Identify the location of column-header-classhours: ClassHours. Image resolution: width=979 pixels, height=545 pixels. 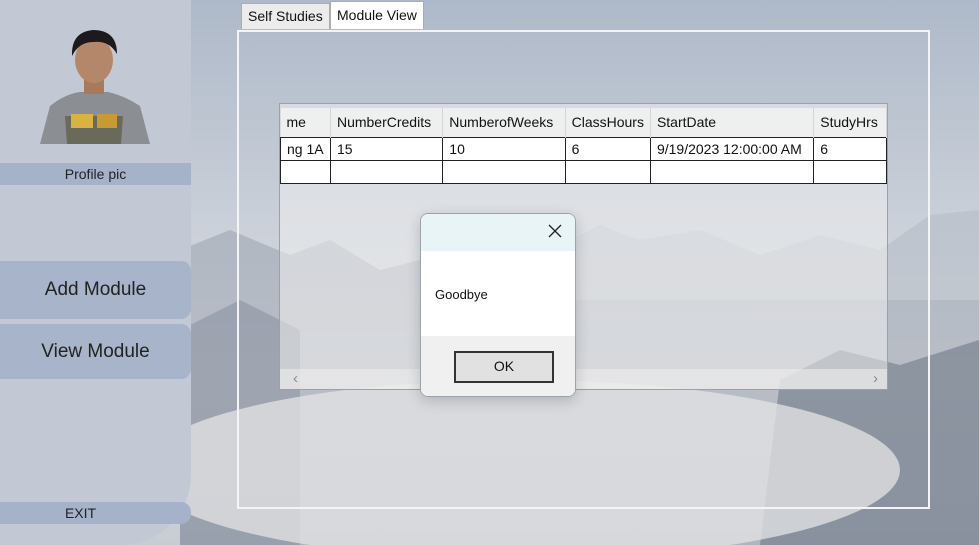
(608, 122).